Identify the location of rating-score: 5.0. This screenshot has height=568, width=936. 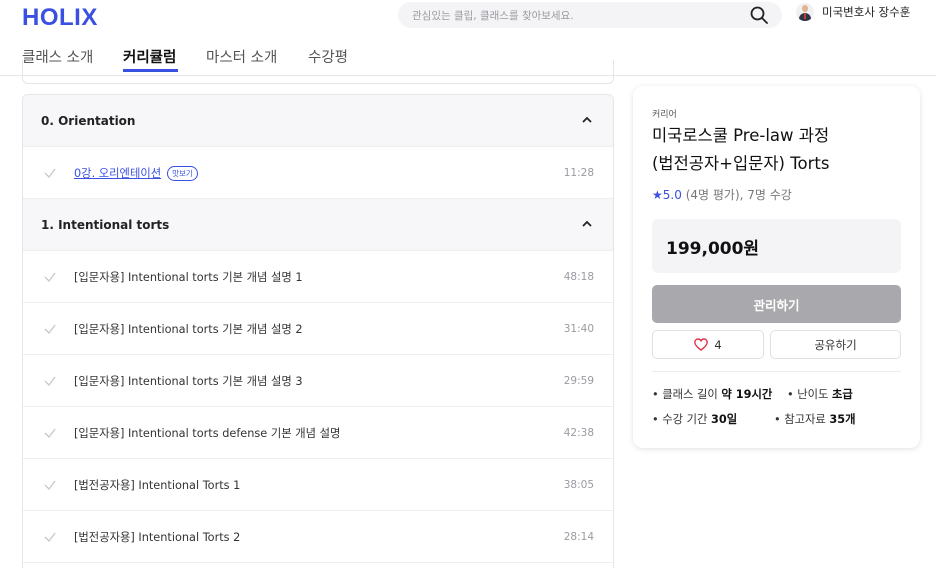
(672, 195).